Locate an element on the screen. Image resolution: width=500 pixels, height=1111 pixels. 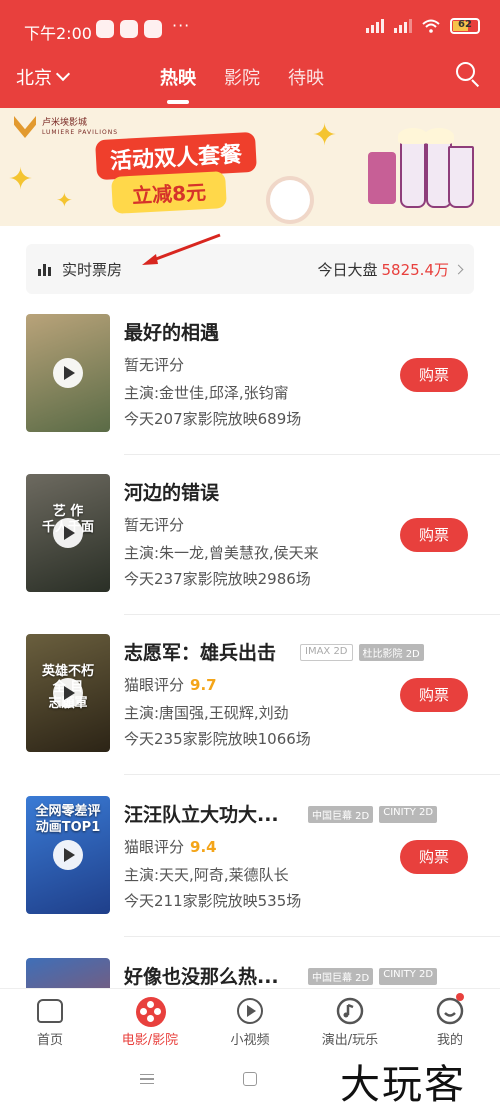
movie-cast: 主演:金世佳,邱泽,张钧甯 is located at coordinates (206, 393).